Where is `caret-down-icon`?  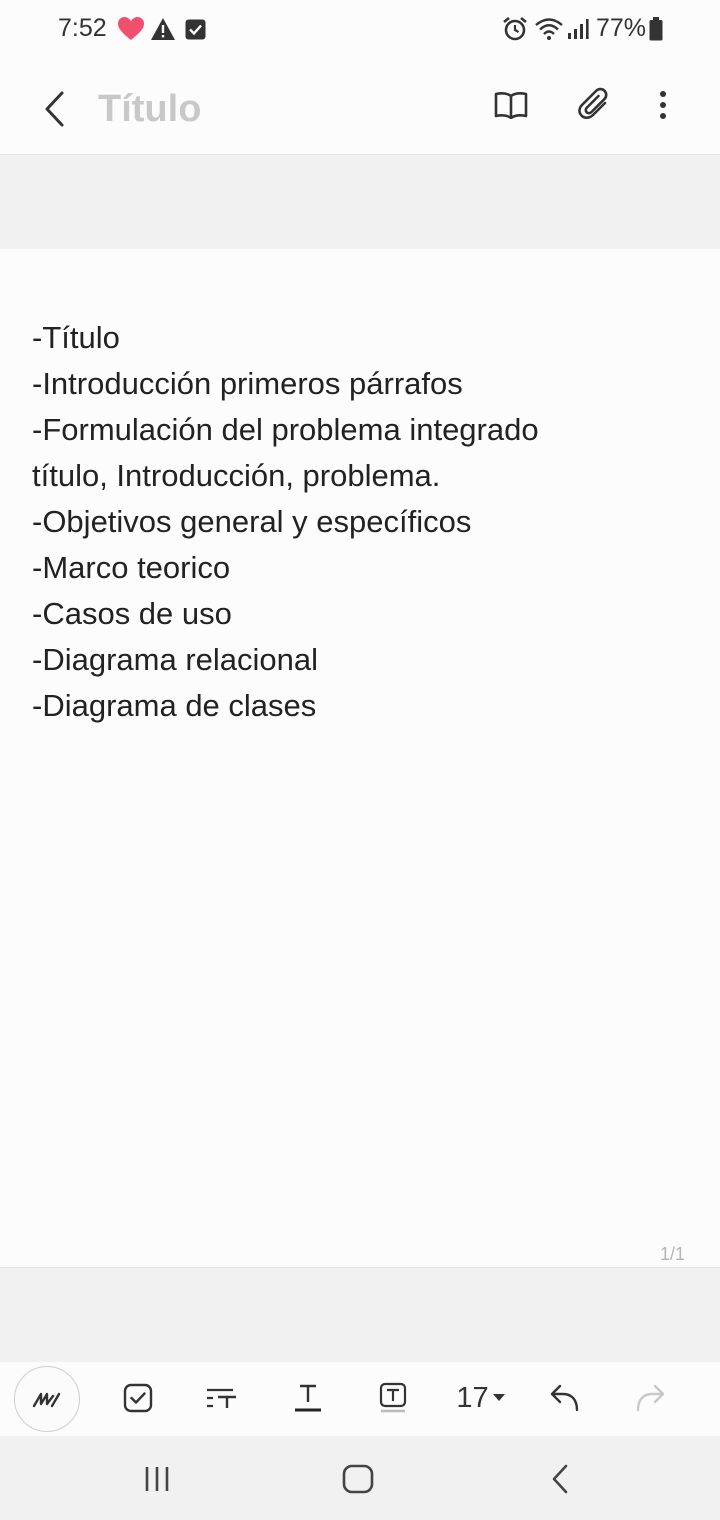
caret-down-icon is located at coordinates (498, 1397).